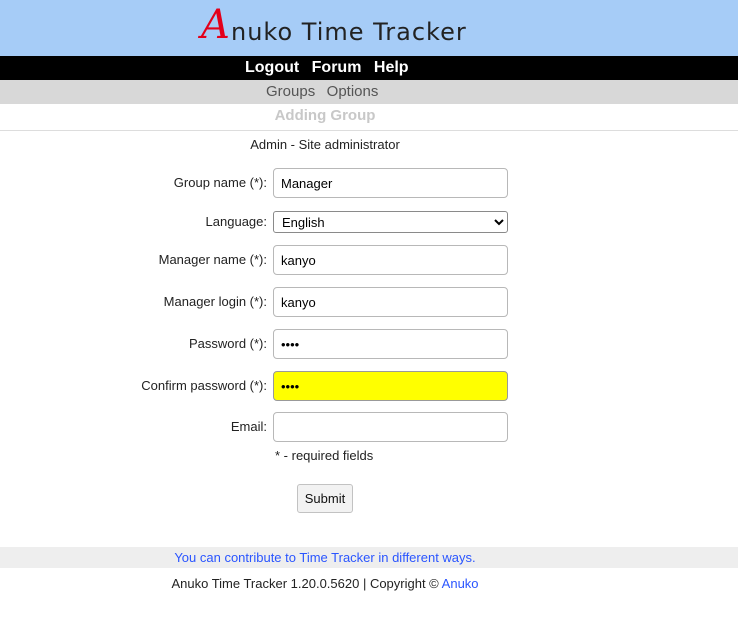 The height and width of the screenshot is (644, 738). I want to click on forum-link: Forum, so click(337, 67).